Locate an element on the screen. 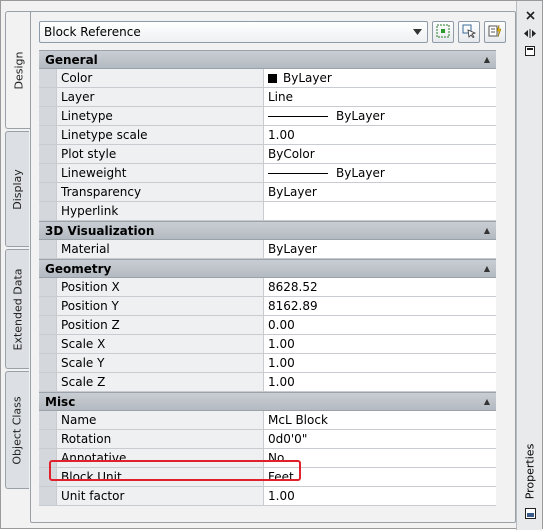 The width and height of the screenshot is (543, 530). property-row-block-unit: Block Unit Feet is located at coordinates (267, 477).